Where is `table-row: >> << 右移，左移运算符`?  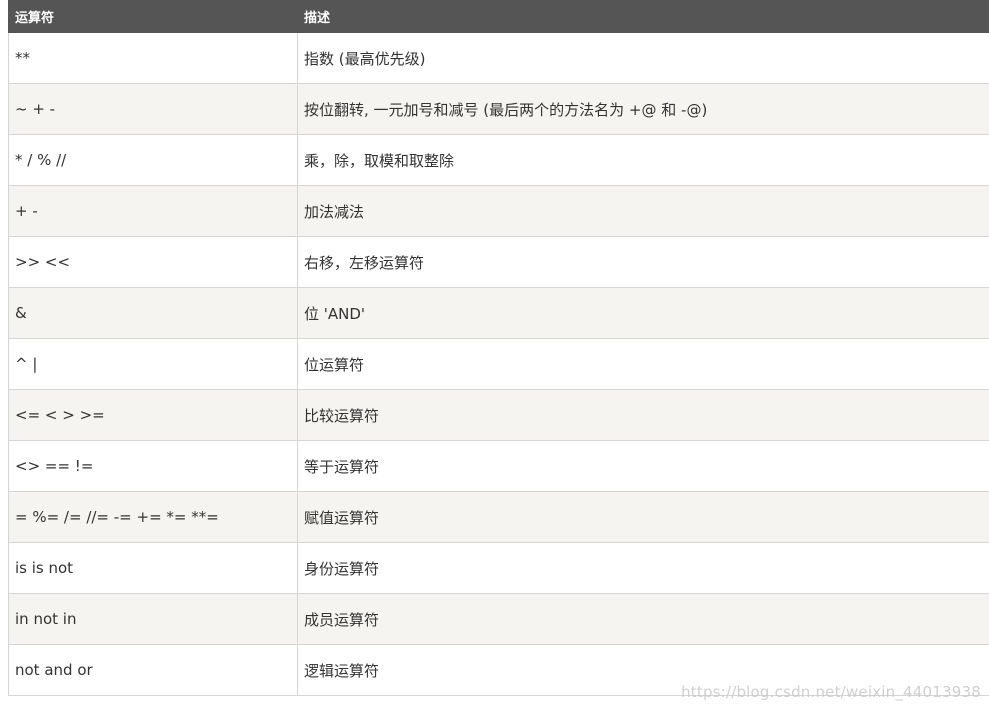
table-row: >> << 右移，左移运算符 is located at coordinates (498, 262).